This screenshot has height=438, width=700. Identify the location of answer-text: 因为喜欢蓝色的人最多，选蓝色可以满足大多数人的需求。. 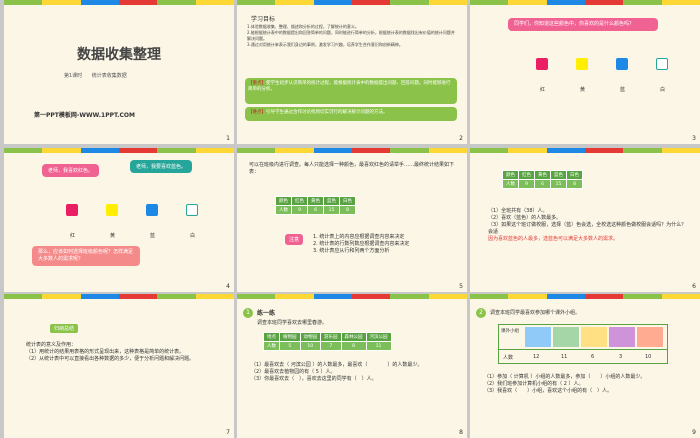
(553, 239).